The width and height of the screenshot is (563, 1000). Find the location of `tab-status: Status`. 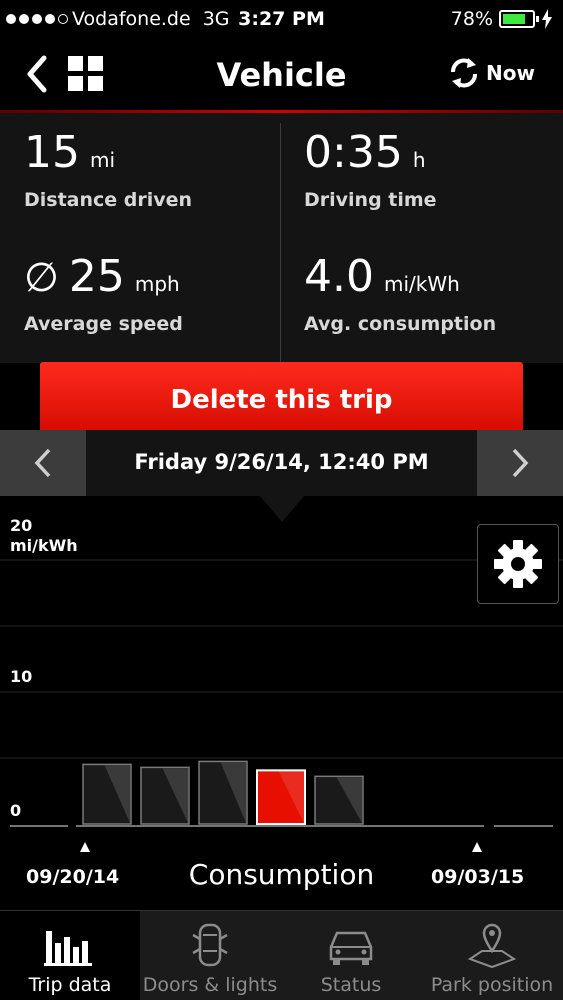

tab-status: Status is located at coordinates (351, 955).